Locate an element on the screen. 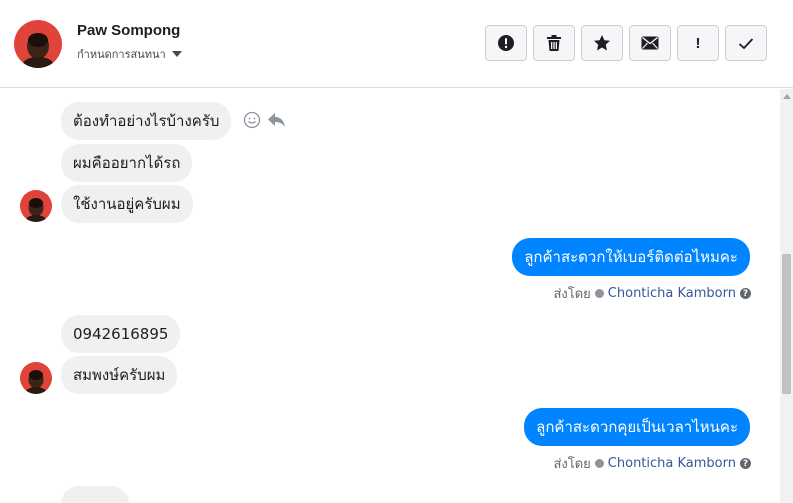 This screenshot has height=503, width=793. envelope-icon is located at coordinates (650, 43).